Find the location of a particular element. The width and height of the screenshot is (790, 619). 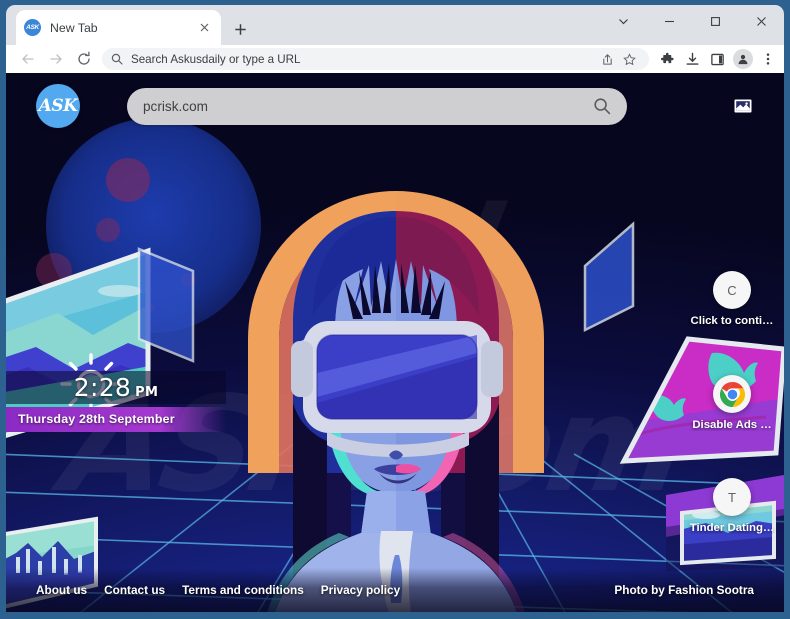

letter-avatar-icon: C is located at coordinates (732, 290).